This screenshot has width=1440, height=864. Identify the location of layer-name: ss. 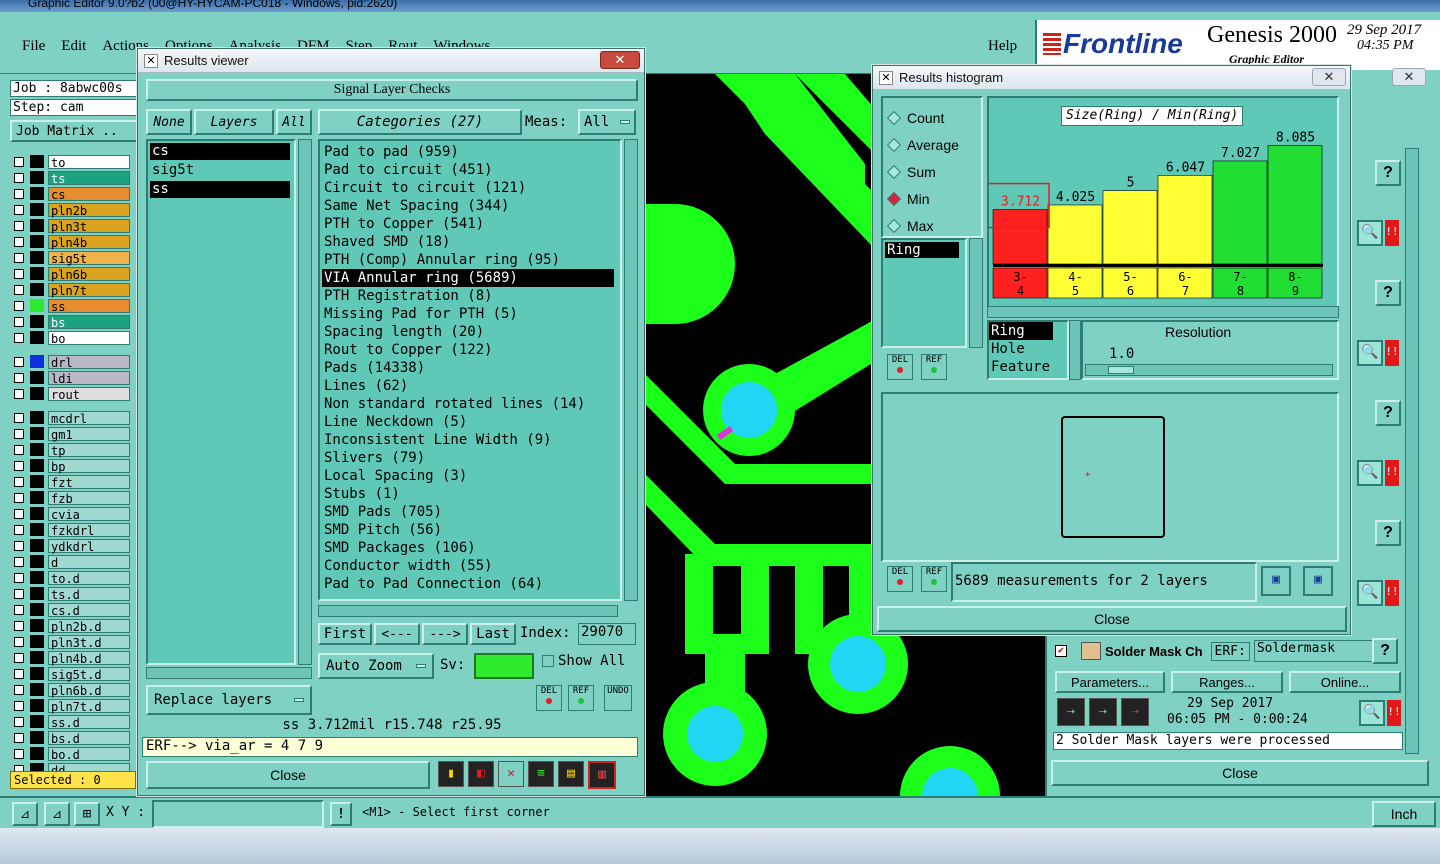
(89, 306).